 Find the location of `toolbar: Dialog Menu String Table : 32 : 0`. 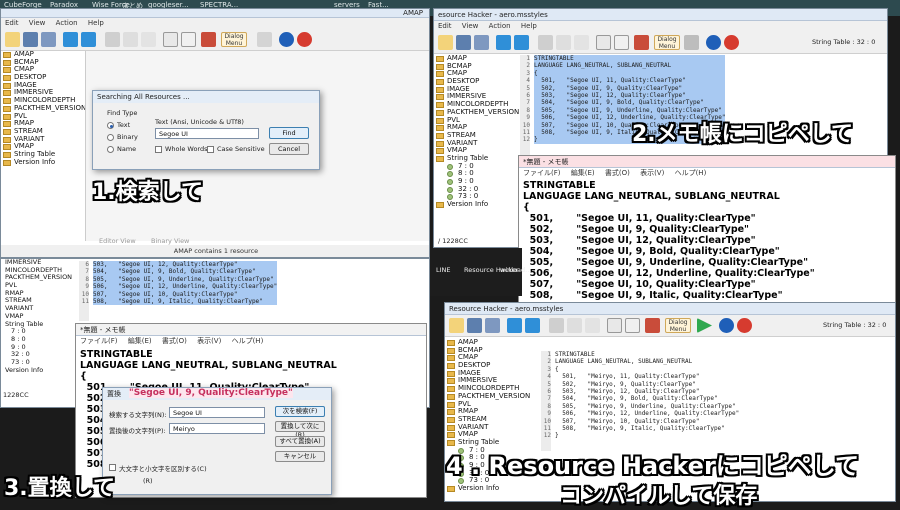

toolbar: Dialog Menu String Table : 32 : 0 is located at coordinates (660, 43).